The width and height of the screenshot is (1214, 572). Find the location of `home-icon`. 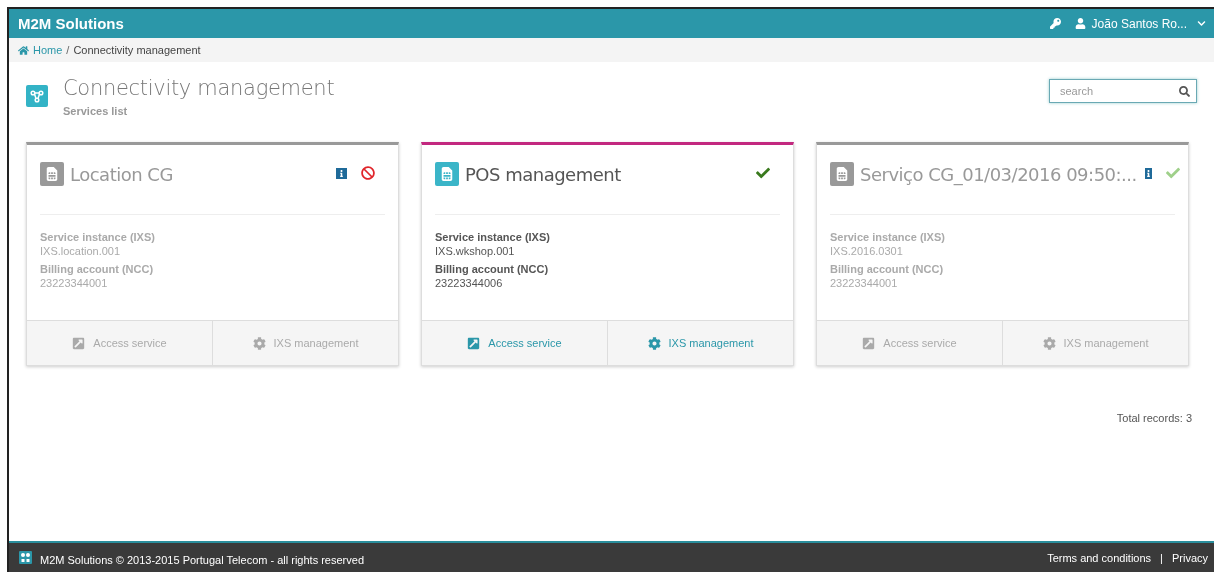

home-icon is located at coordinates (23, 50).